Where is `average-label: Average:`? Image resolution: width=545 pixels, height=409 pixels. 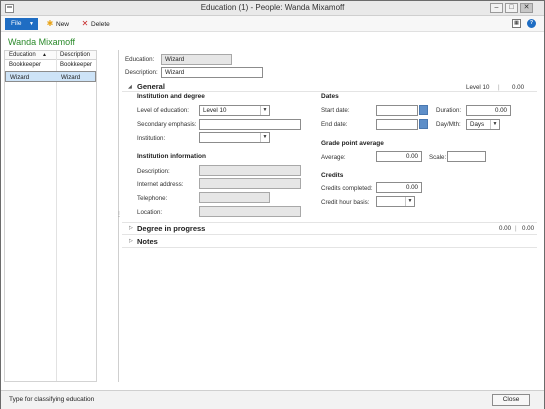
average-label: Average: is located at coordinates (333, 157).